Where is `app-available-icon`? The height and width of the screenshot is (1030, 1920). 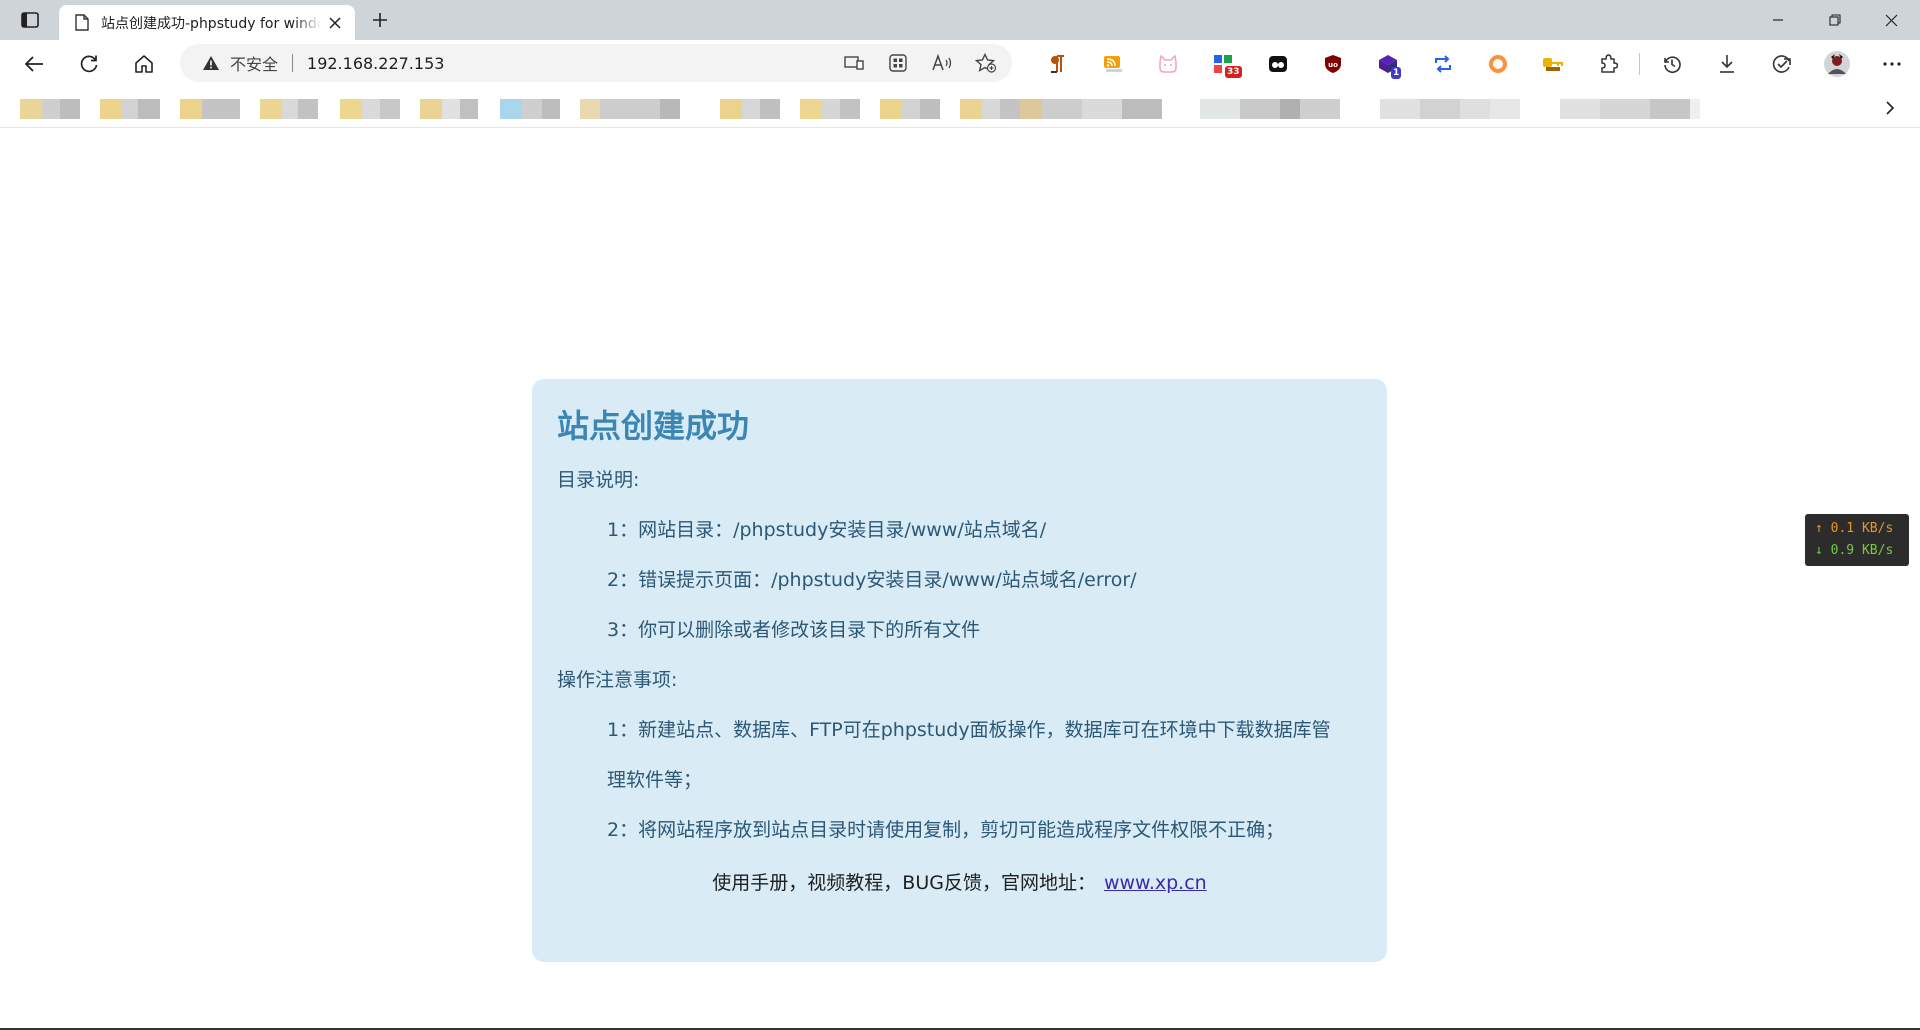
app-available-icon is located at coordinates (854, 63).